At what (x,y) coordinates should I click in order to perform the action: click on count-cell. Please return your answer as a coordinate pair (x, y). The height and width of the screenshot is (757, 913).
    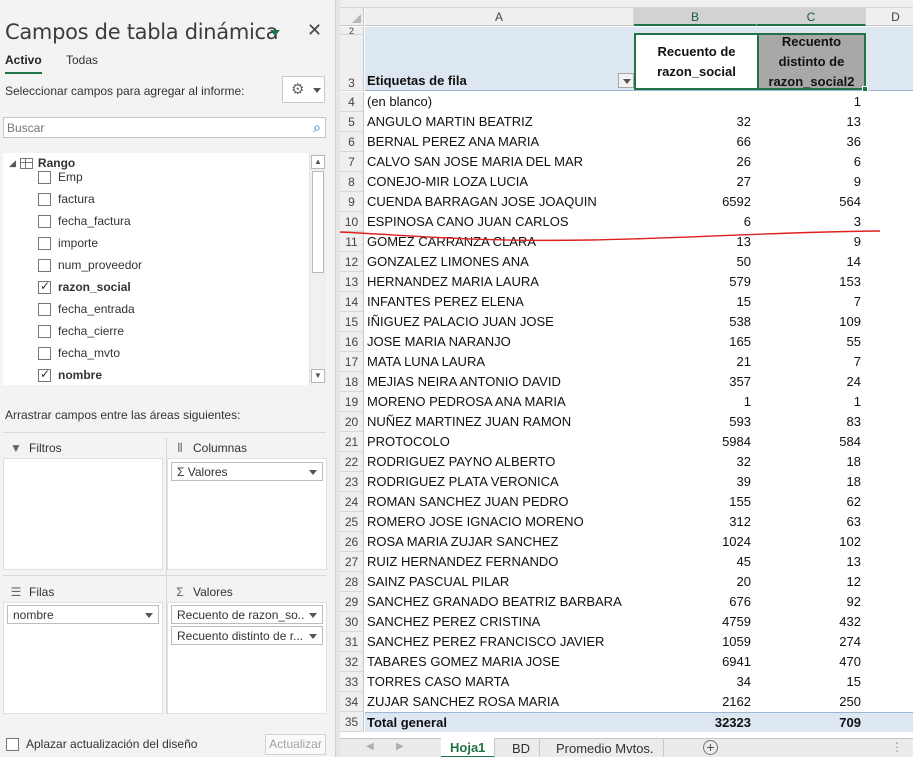
    Looking at the image, I should click on (694, 102).